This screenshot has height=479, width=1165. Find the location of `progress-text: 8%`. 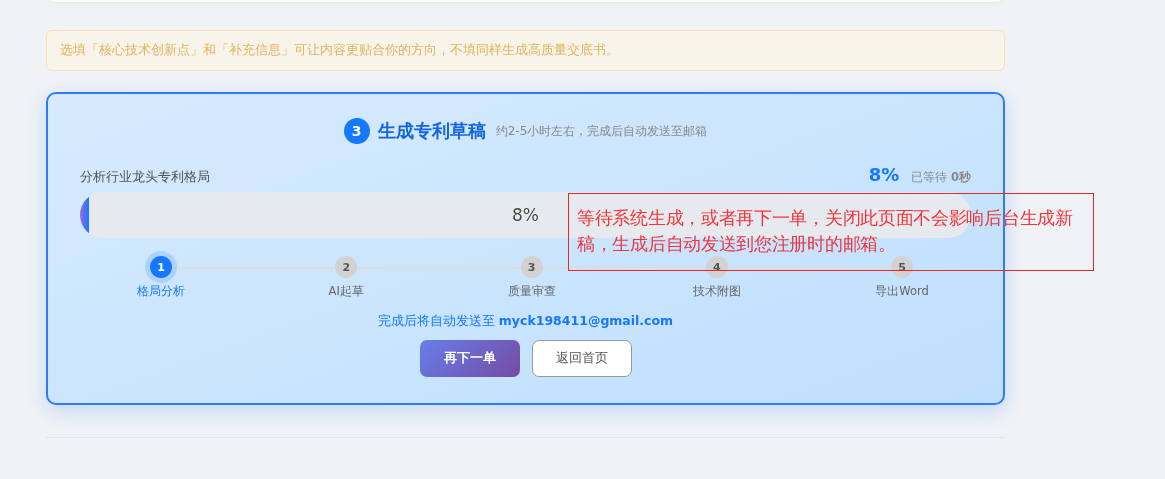

progress-text: 8% is located at coordinates (525, 215).